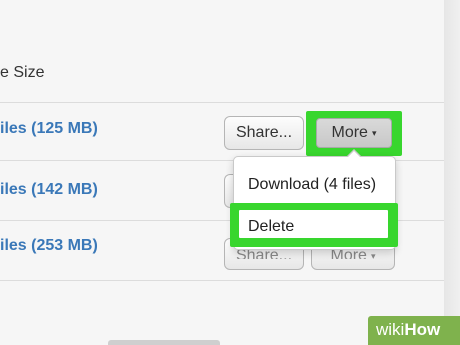 This screenshot has width=460, height=345. I want to click on panel-edge, so click(452, 172).